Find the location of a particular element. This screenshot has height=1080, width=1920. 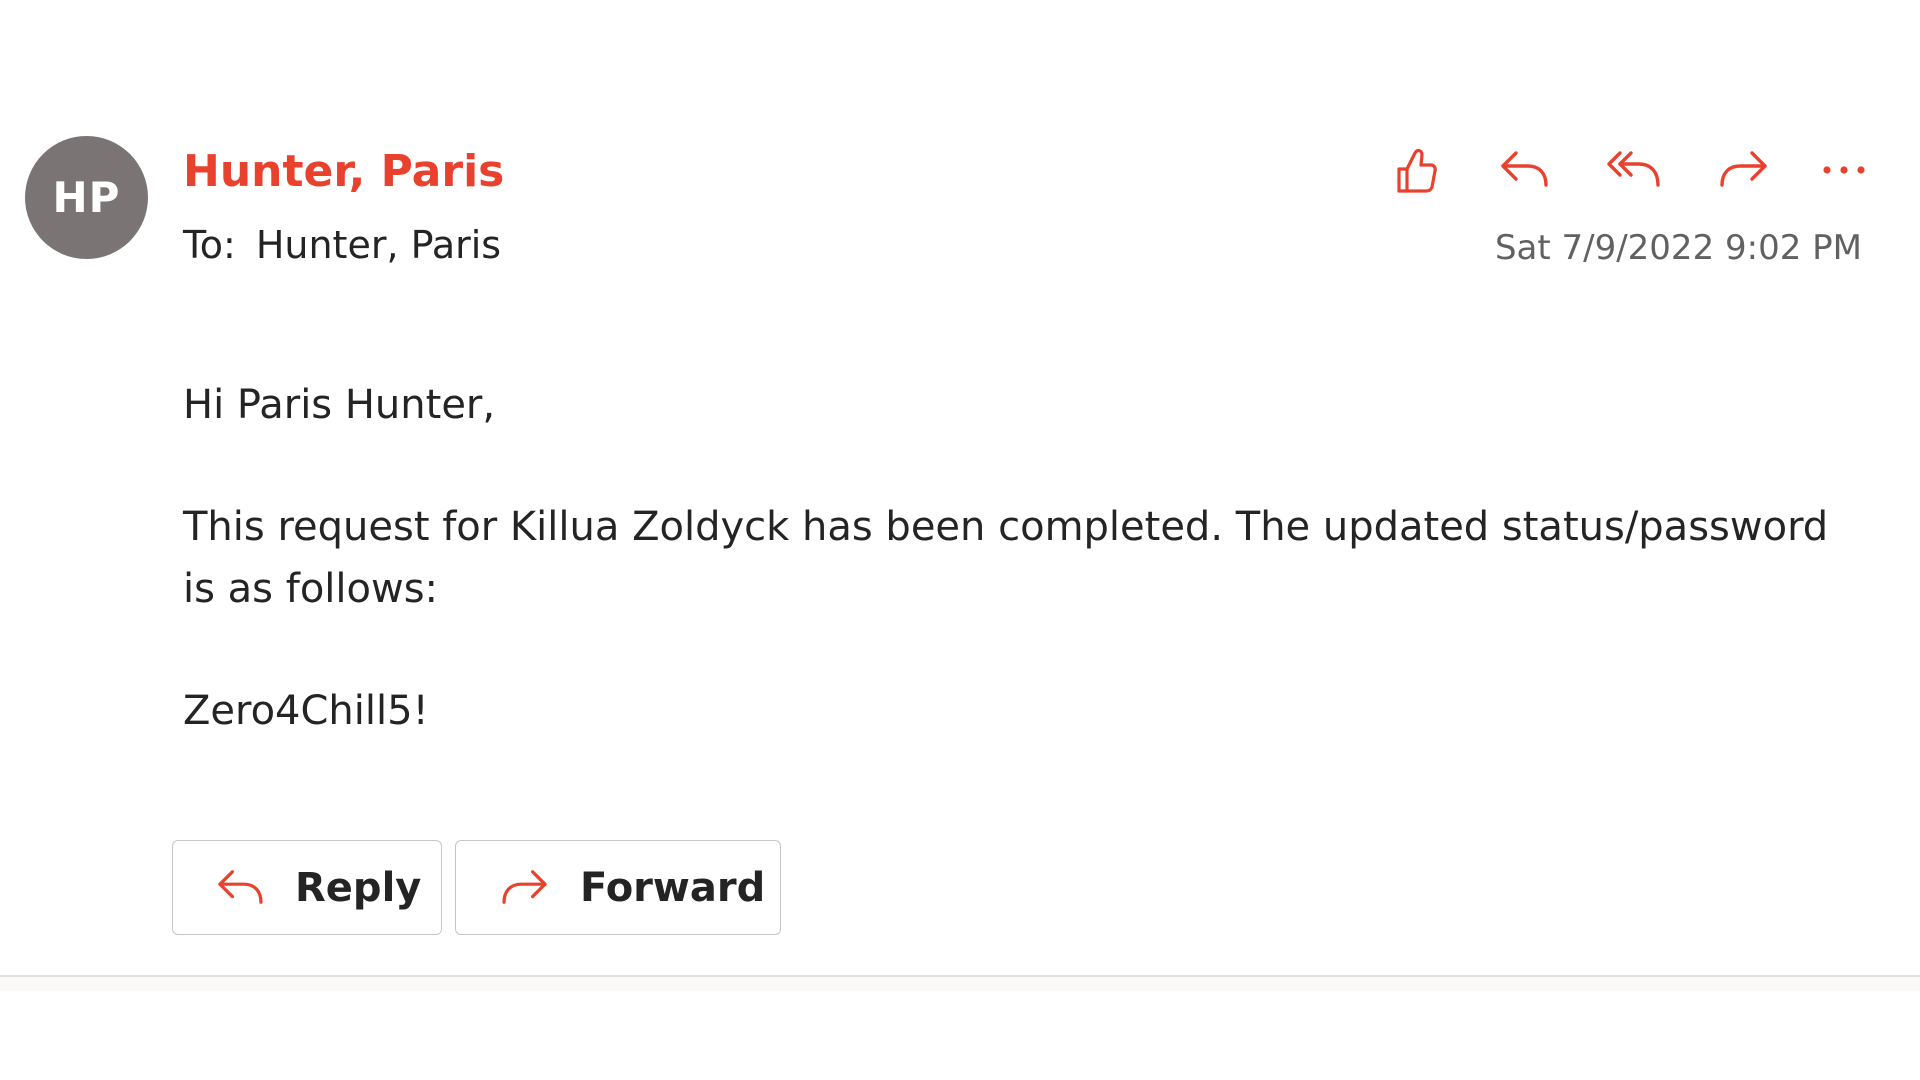

avatar-initials: HP is located at coordinates (86, 197).